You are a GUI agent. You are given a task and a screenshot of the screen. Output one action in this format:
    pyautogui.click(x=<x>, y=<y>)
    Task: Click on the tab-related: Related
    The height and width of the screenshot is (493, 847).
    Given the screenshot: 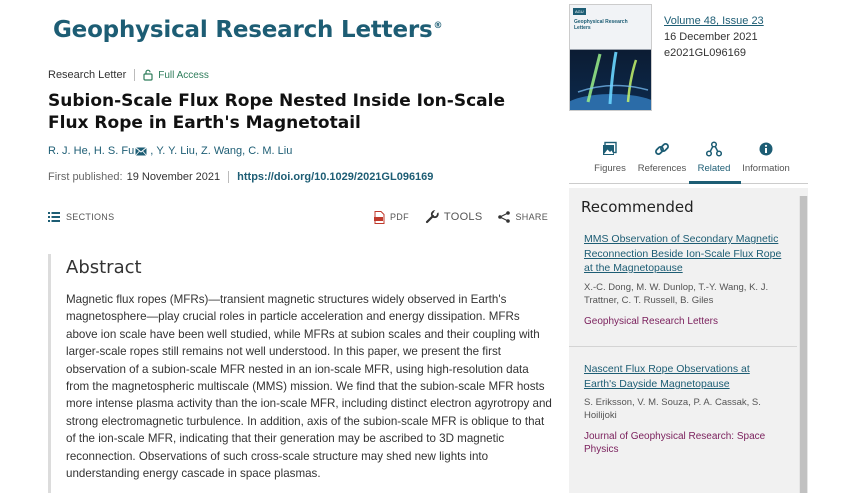 What is the action you would take?
    pyautogui.click(x=714, y=157)
    